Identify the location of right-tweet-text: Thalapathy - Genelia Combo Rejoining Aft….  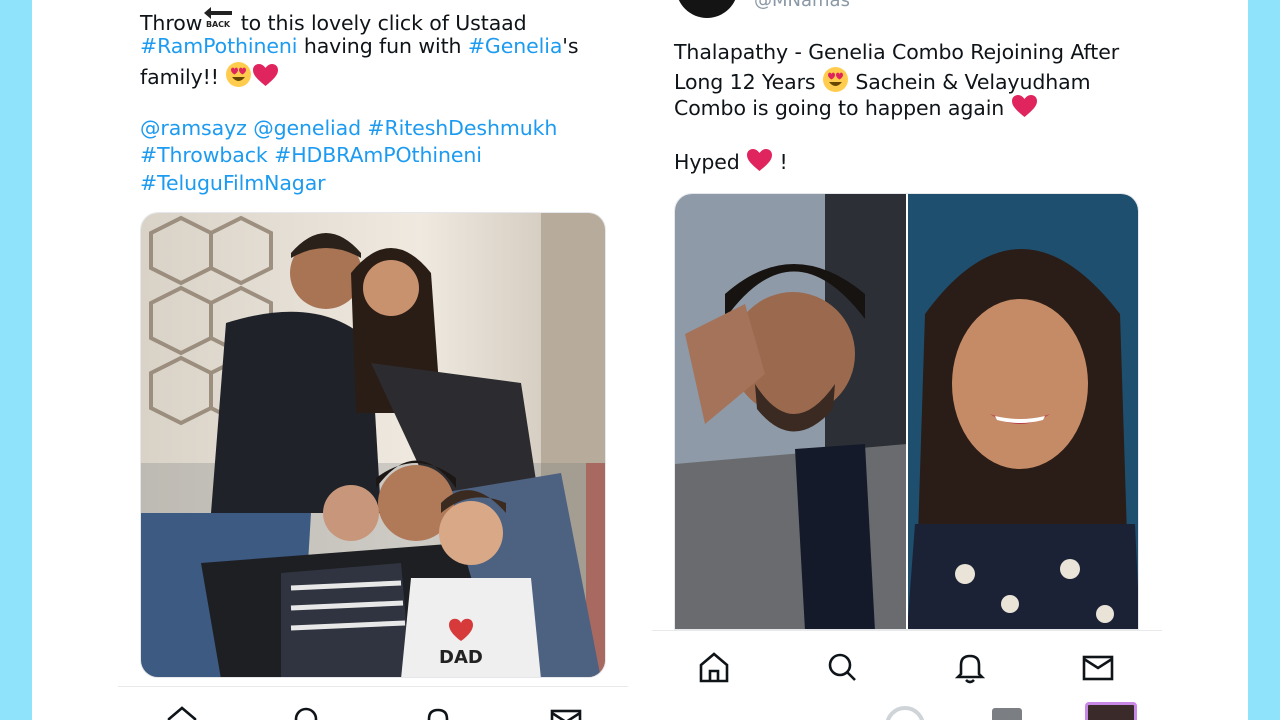
(896, 107).